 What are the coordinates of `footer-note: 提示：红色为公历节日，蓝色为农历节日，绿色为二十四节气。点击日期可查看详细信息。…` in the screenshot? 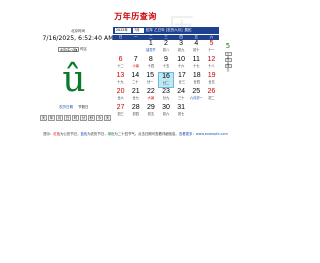 It's located at (135, 133).